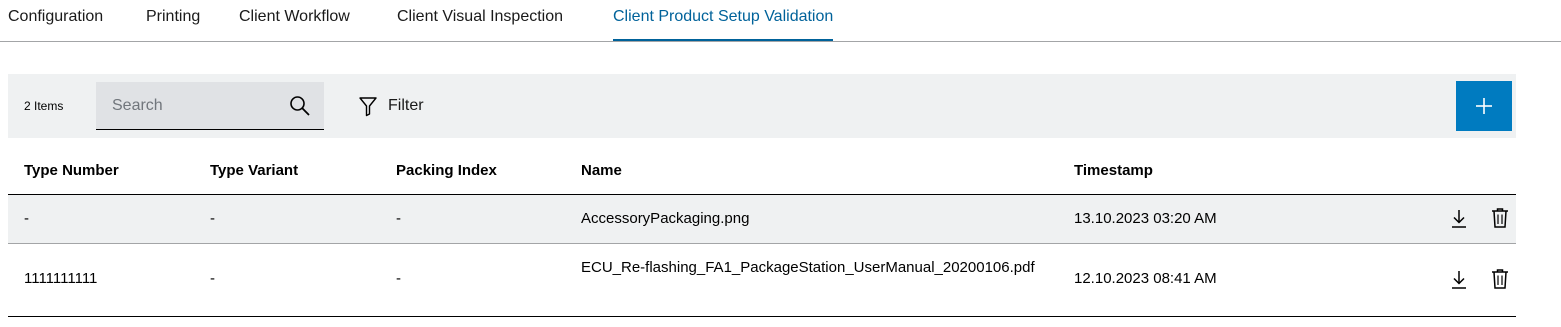 The height and width of the screenshot is (327, 1561). What do you see at coordinates (601, 170) in the screenshot?
I see `column-header-name: Name` at bounding box center [601, 170].